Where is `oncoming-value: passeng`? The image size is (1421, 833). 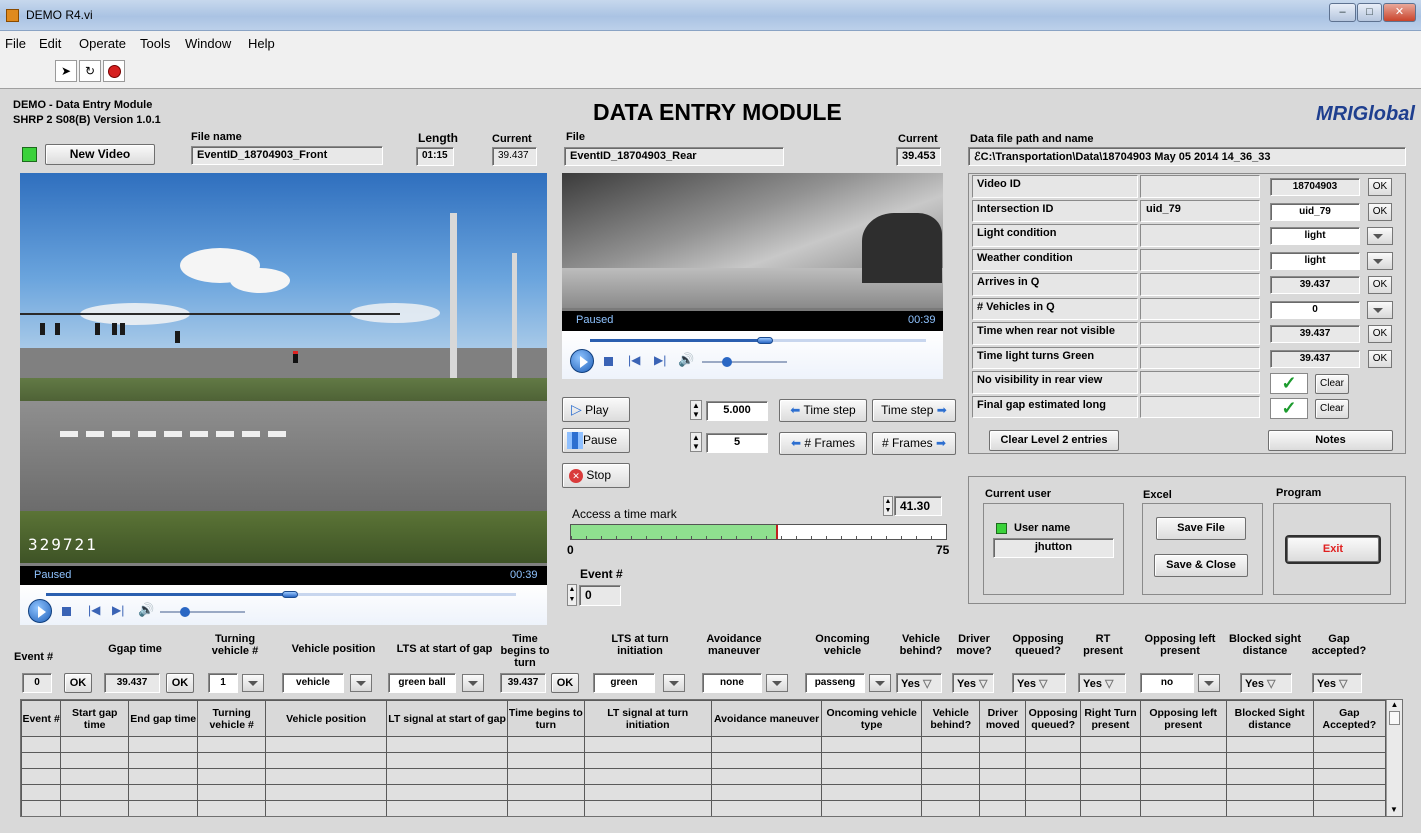 oncoming-value: passeng is located at coordinates (835, 683).